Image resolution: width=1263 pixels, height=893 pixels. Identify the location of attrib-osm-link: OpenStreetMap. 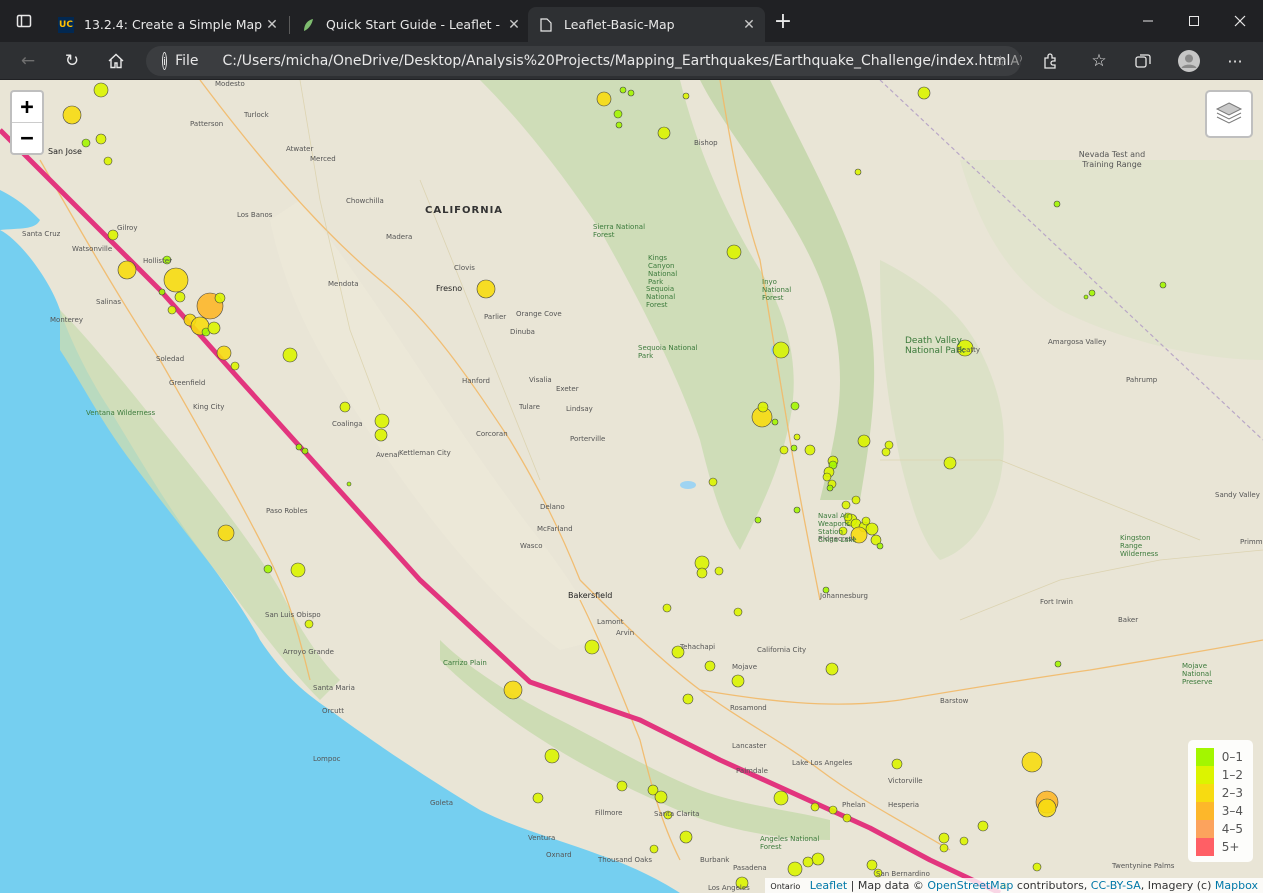
(970, 885).